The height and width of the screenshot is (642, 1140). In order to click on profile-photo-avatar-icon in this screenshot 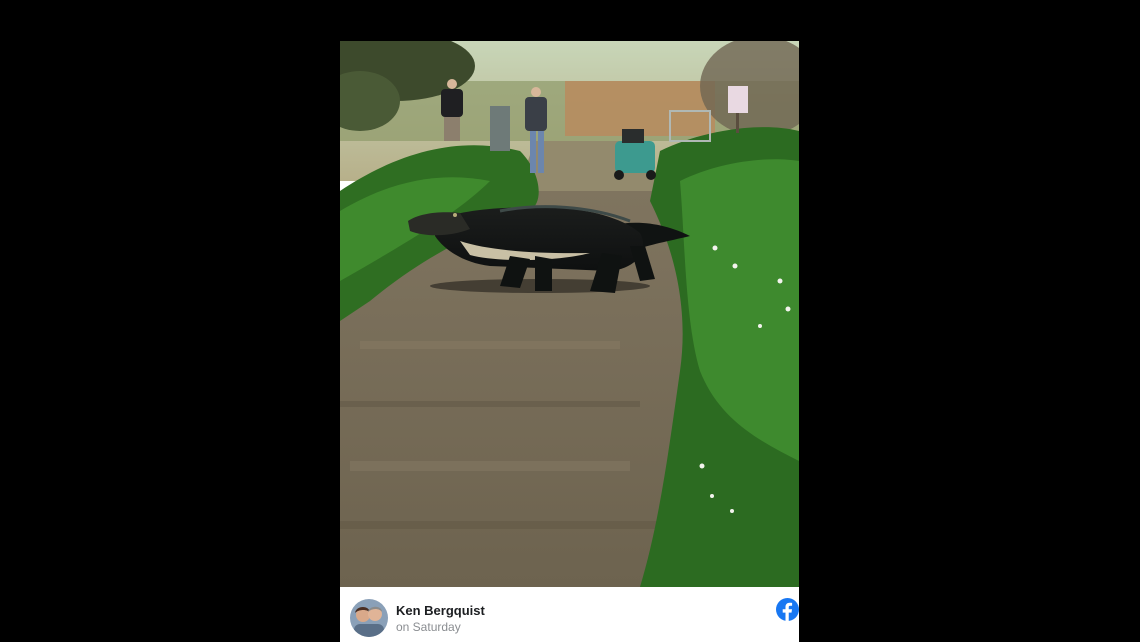, I will do `click(369, 618)`.